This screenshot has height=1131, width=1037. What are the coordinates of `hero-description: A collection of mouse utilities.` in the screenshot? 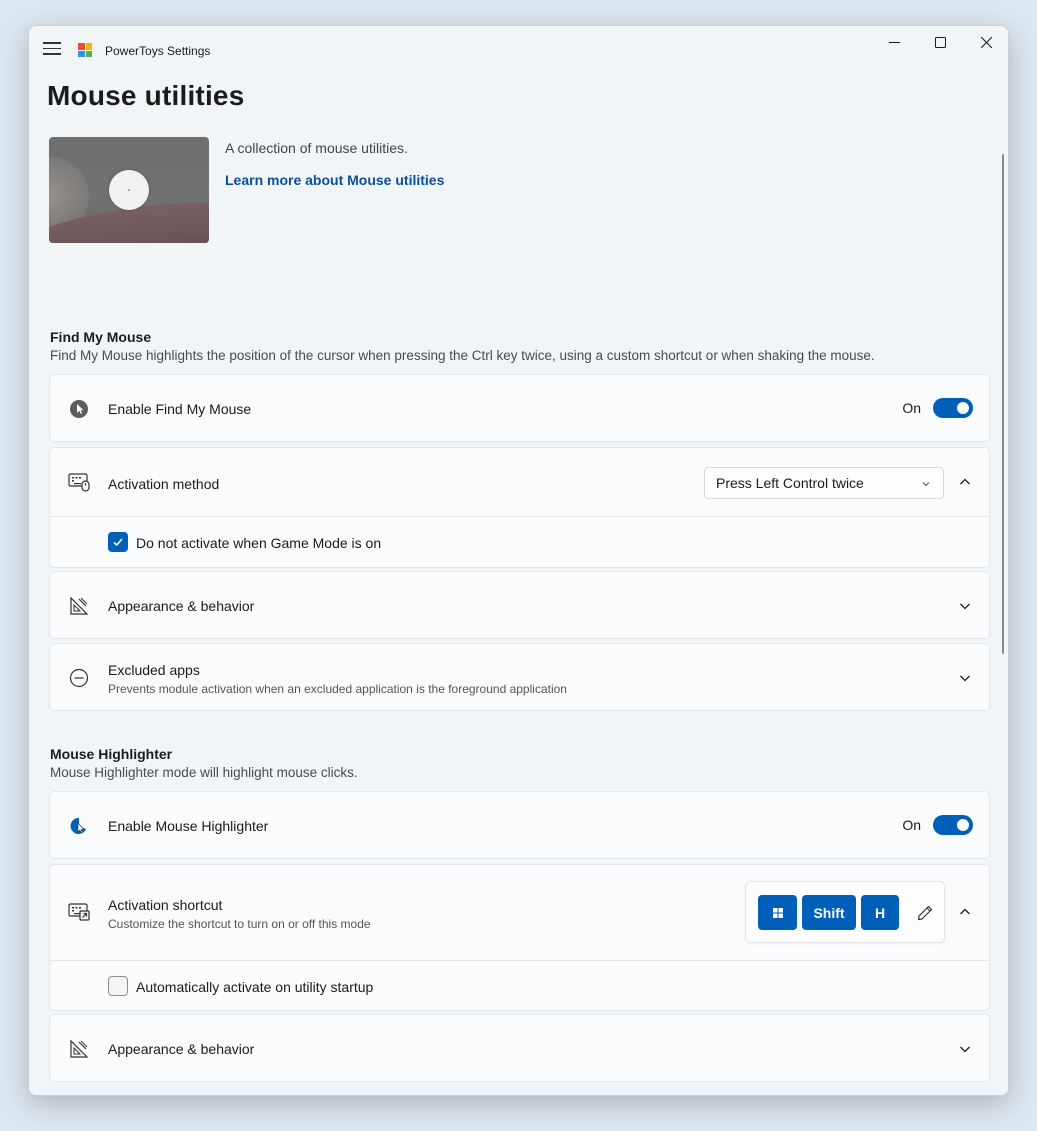 It's located at (316, 148).